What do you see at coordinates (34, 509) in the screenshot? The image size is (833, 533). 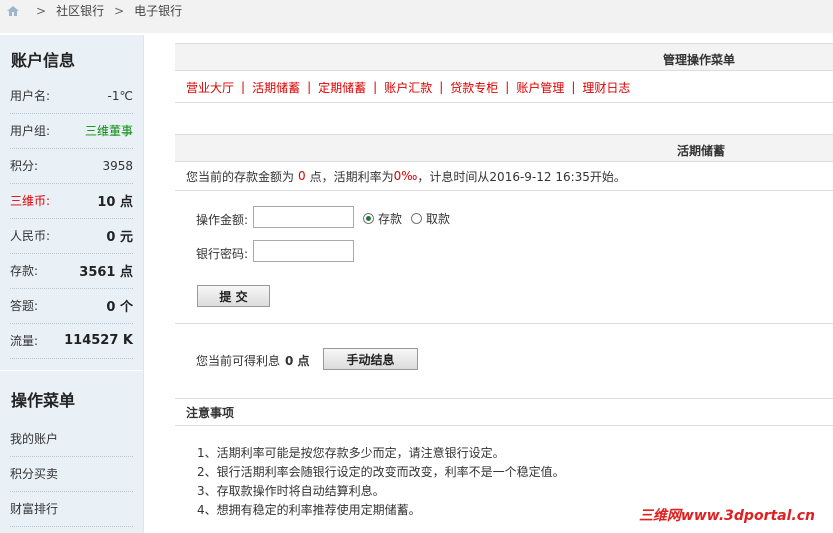 I see `sidebar-item-label: 财富排行` at bounding box center [34, 509].